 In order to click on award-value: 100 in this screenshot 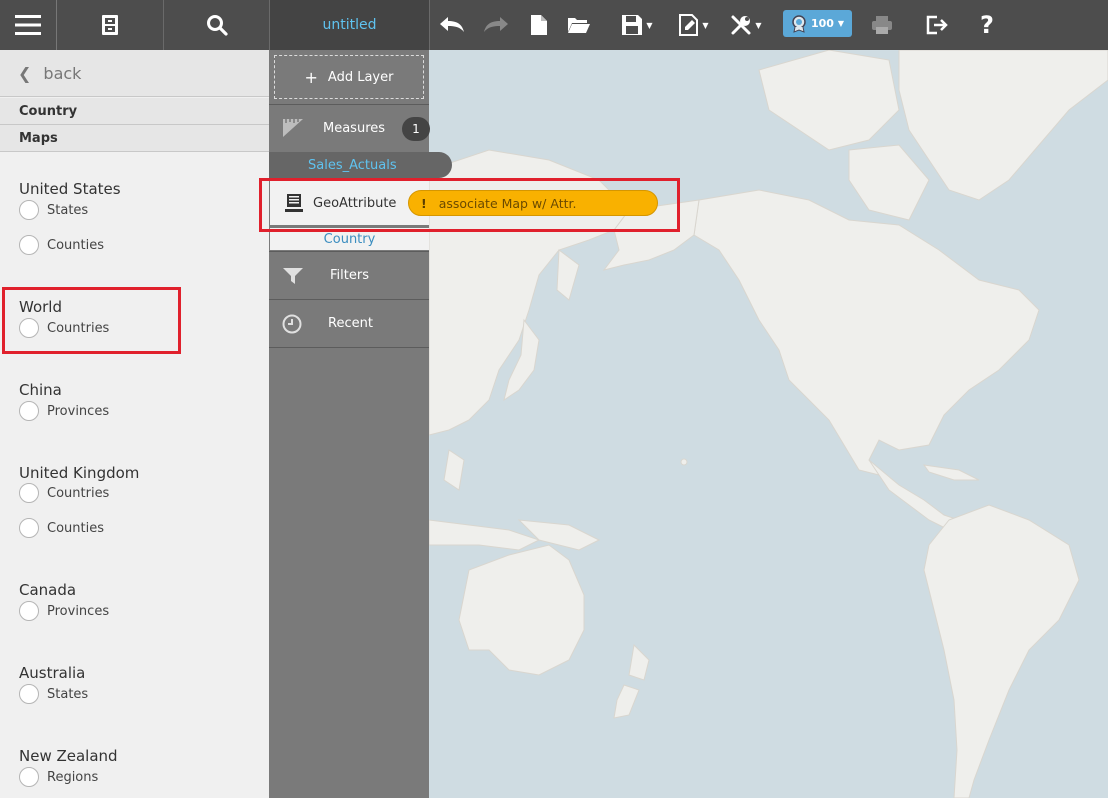, I will do `click(822, 23)`.